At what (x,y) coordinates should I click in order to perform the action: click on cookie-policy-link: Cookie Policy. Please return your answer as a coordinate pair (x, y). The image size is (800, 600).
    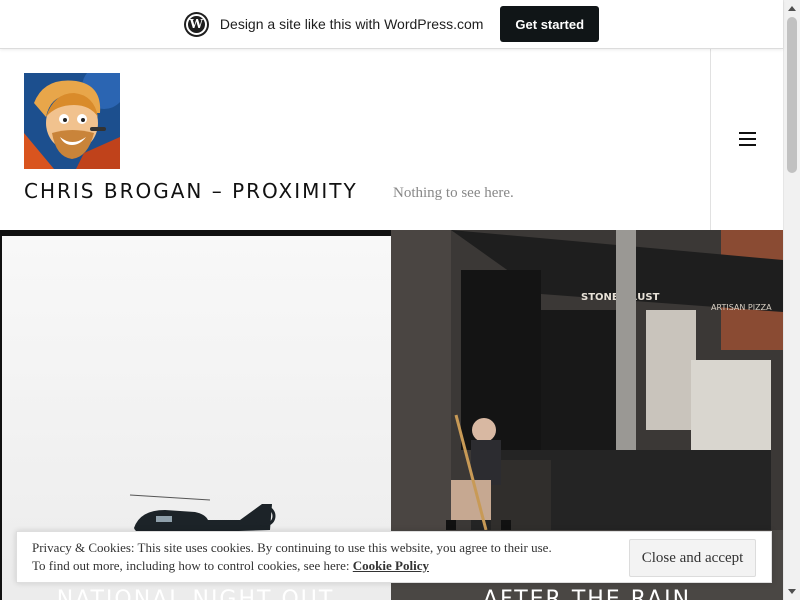
    Looking at the image, I should click on (391, 565).